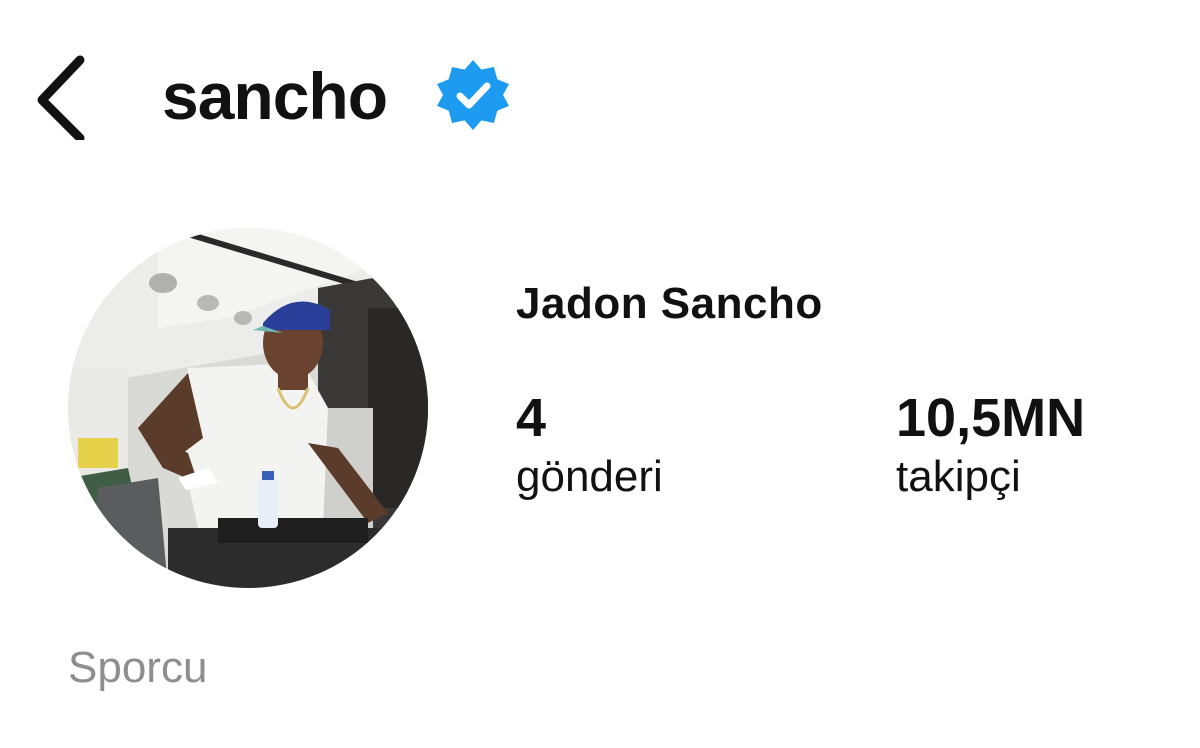  What do you see at coordinates (589, 476) in the screenshot?
I see `posts-count-label: gönderi` at bounding box center [589, 476].